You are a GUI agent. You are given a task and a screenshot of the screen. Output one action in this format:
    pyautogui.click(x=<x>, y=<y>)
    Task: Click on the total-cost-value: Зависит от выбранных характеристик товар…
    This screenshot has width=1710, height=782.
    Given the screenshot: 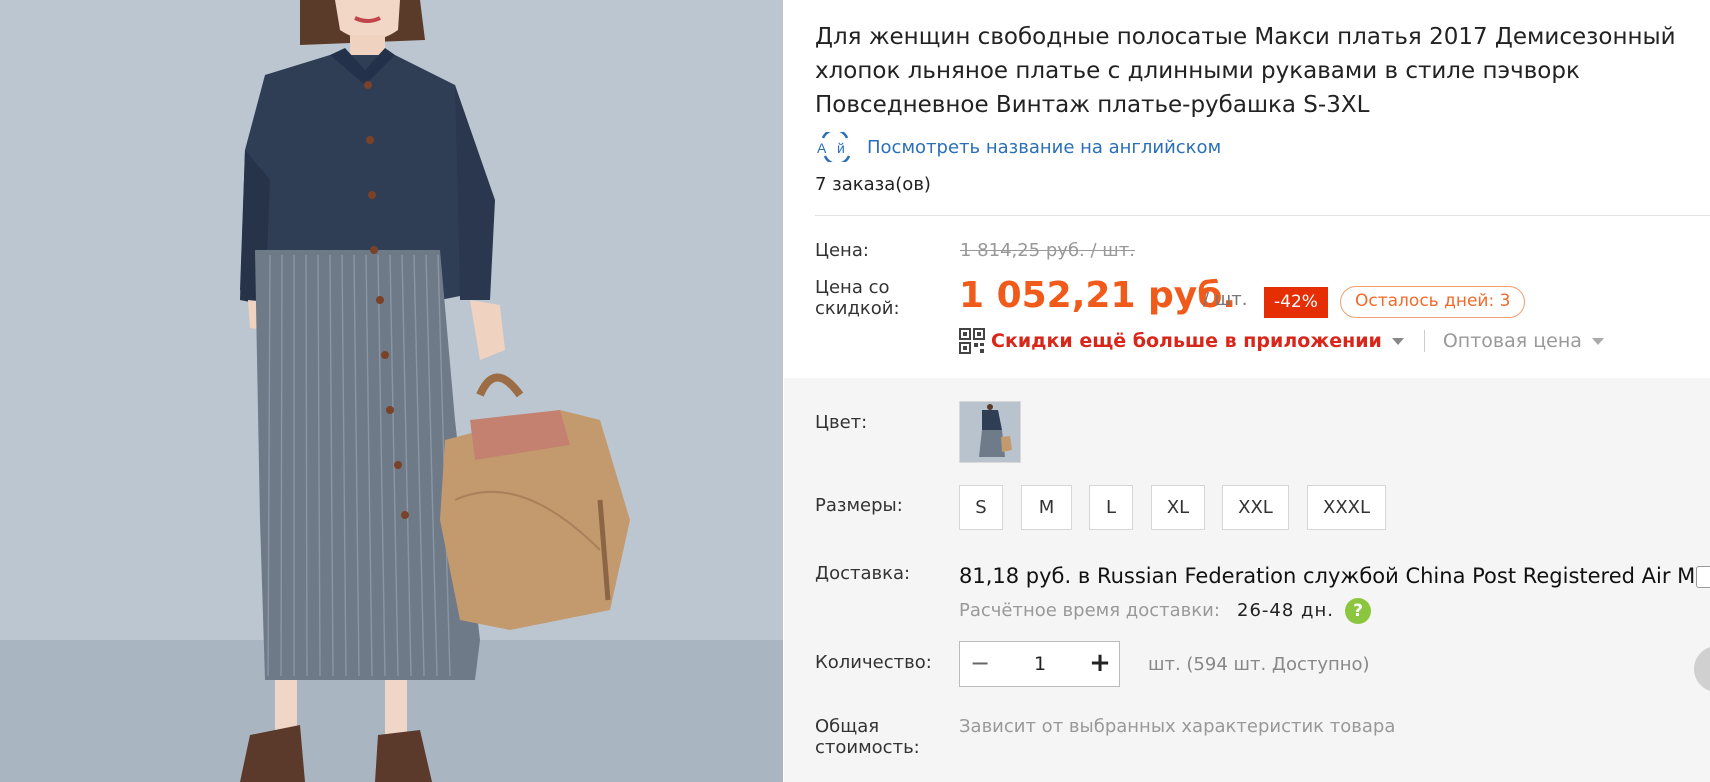 What is the action you would take?
    pyautogui.click(x=1177, y=726)
    